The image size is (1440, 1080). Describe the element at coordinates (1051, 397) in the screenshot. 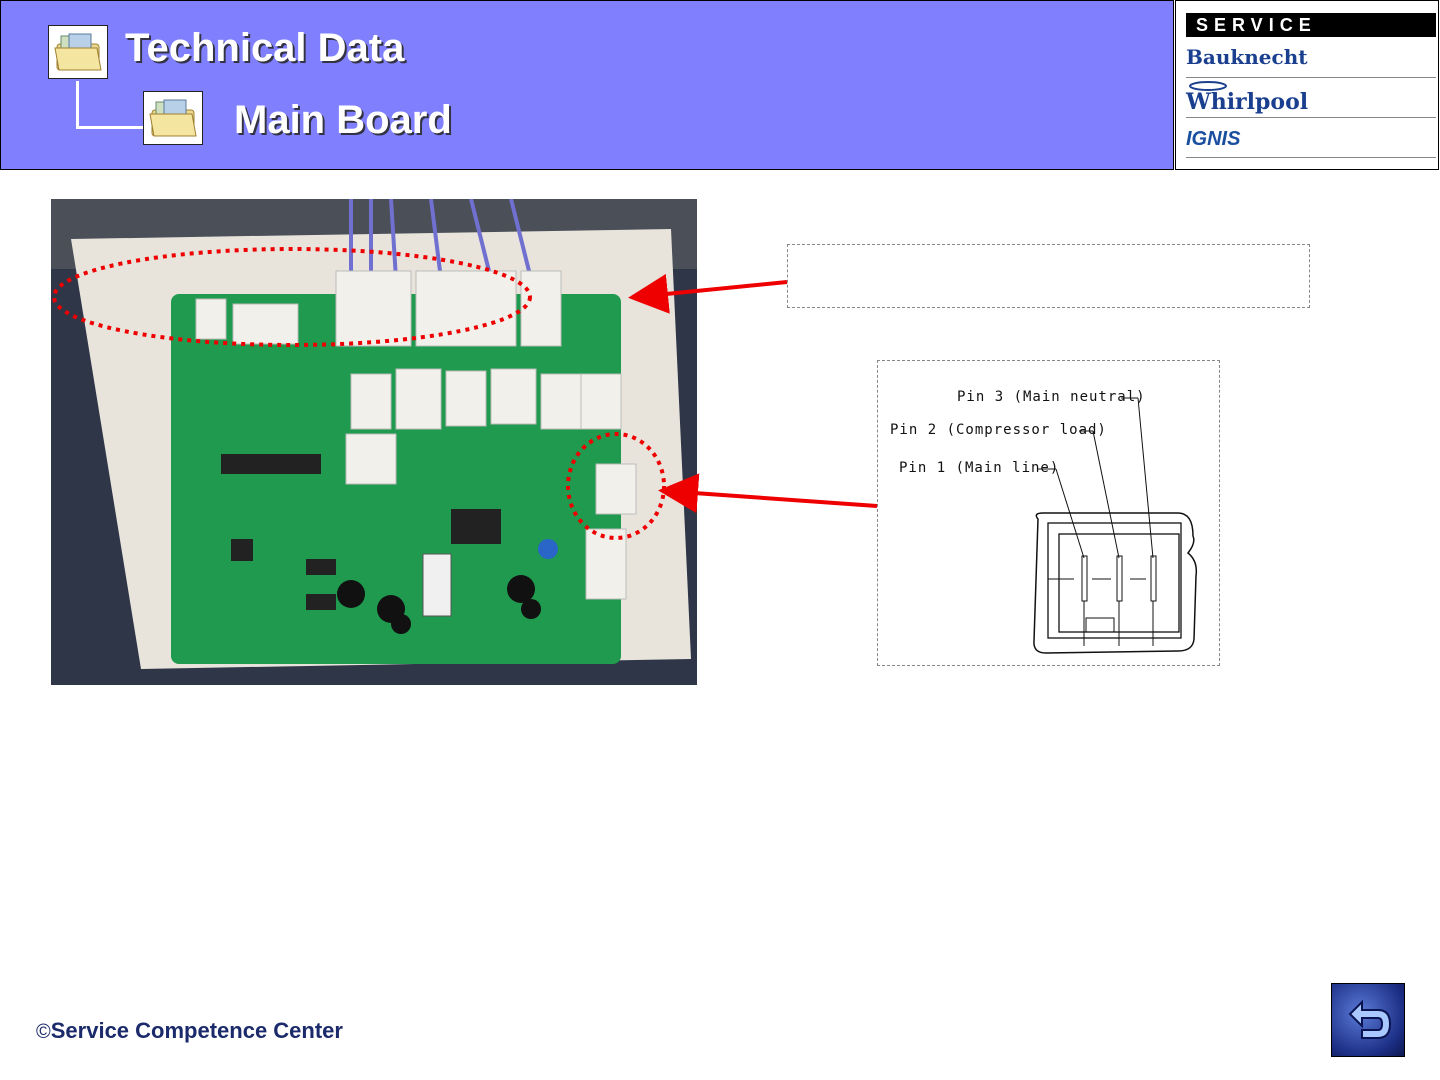

I see `pin-3-label: Pin 3 (Main neutral)` at that location.